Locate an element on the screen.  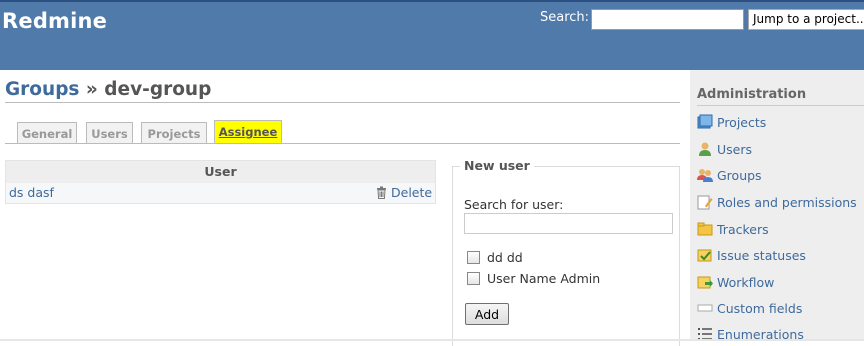
sidebar-item-label: Custom fields is located at coordinates (760, 308).